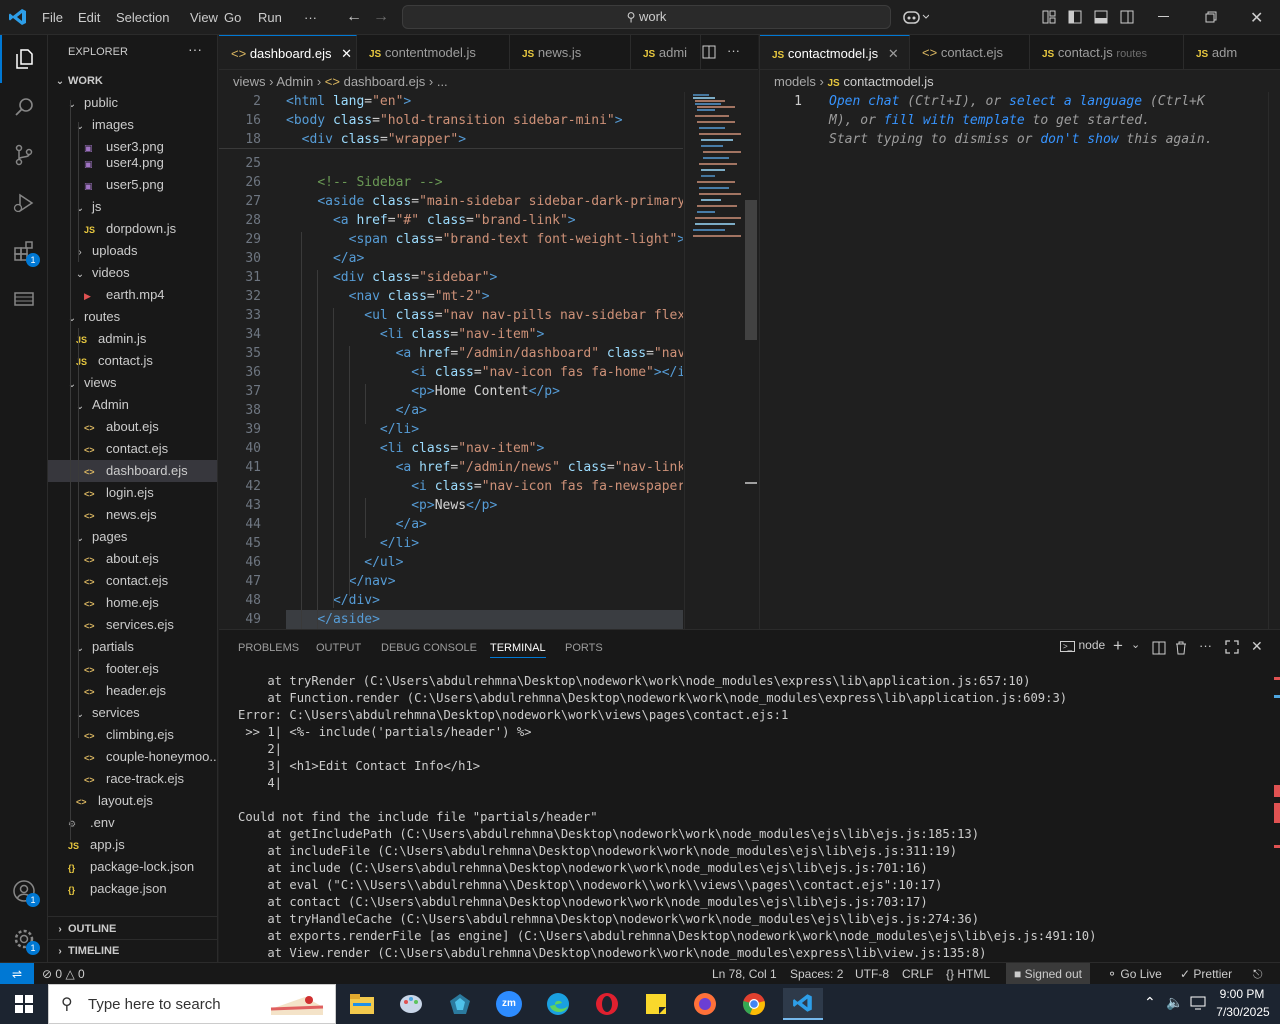 This screenshot has width=1280, height=1024. What do you see at coordinates (705, 1004) in the screenshot?
I see `firefox-browser-icon` at bounding box center [705, 1004].